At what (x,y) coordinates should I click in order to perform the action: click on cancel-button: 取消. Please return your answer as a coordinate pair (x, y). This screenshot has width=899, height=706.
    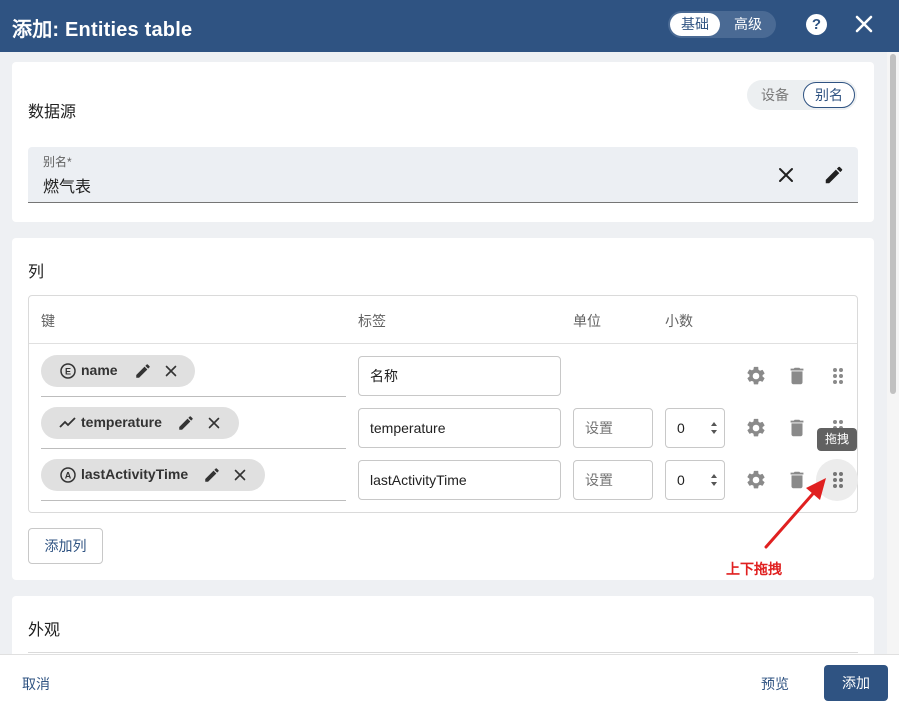
    Looking at the image, I should click on (36, 684).